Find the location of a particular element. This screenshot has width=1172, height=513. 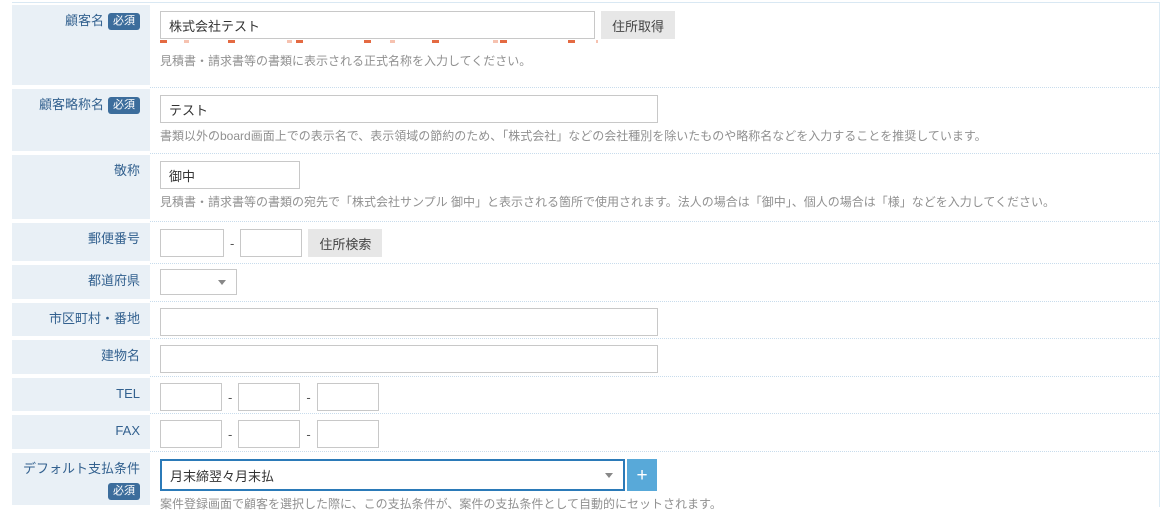

fetch-address-button: 住所取得 is located at coordinates (638, 25).